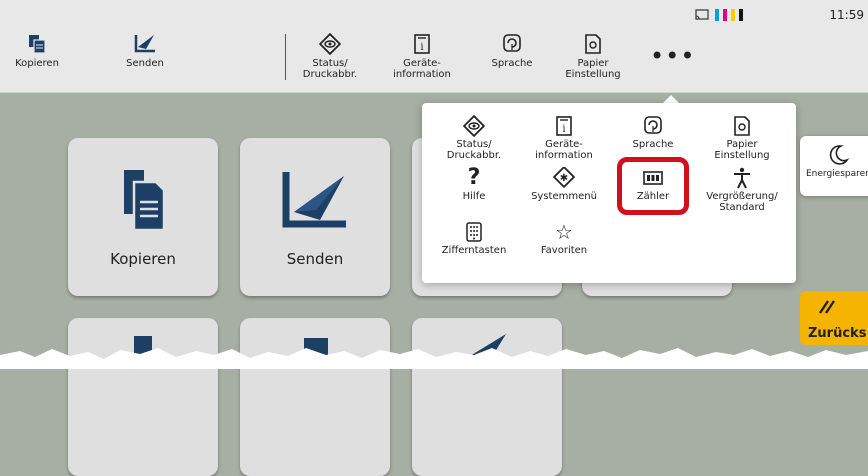 This screenshot has width=868, height=476. I want to click on status-bar: 11:59, so click(434, 16).